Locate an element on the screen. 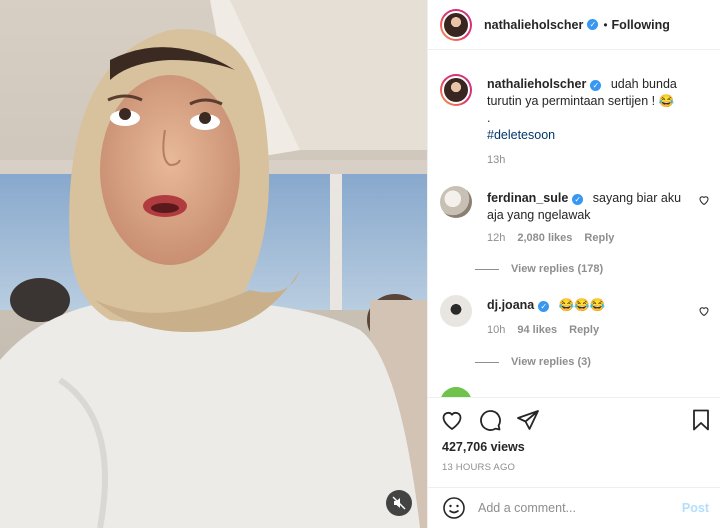  comment-item: dj.joana ✓ 😂😂😂 10h 94 likes Reply is located at coordinates (575, 330).